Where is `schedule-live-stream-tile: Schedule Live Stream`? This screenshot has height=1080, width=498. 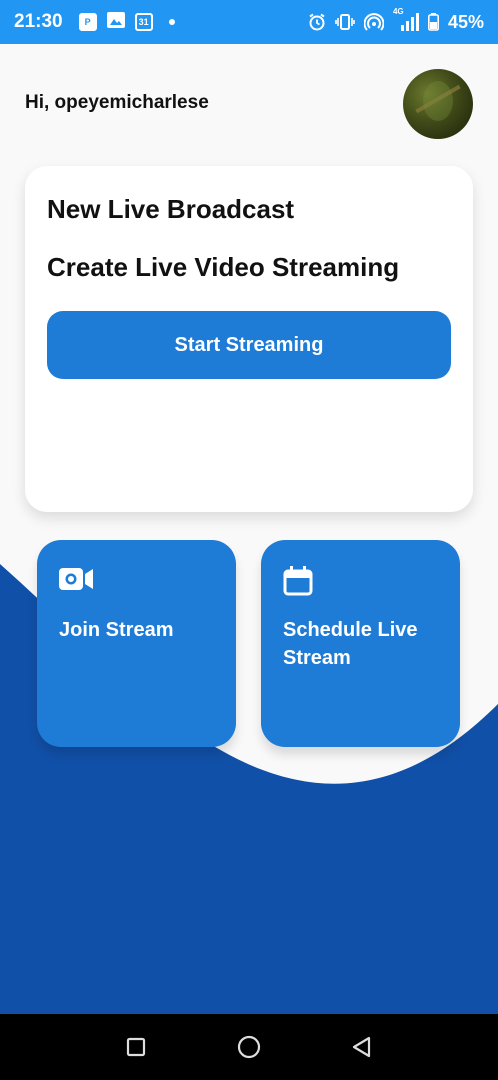 schedule-live-stream-tile: Schedule Live Stream is located at coordinates (360, 643).